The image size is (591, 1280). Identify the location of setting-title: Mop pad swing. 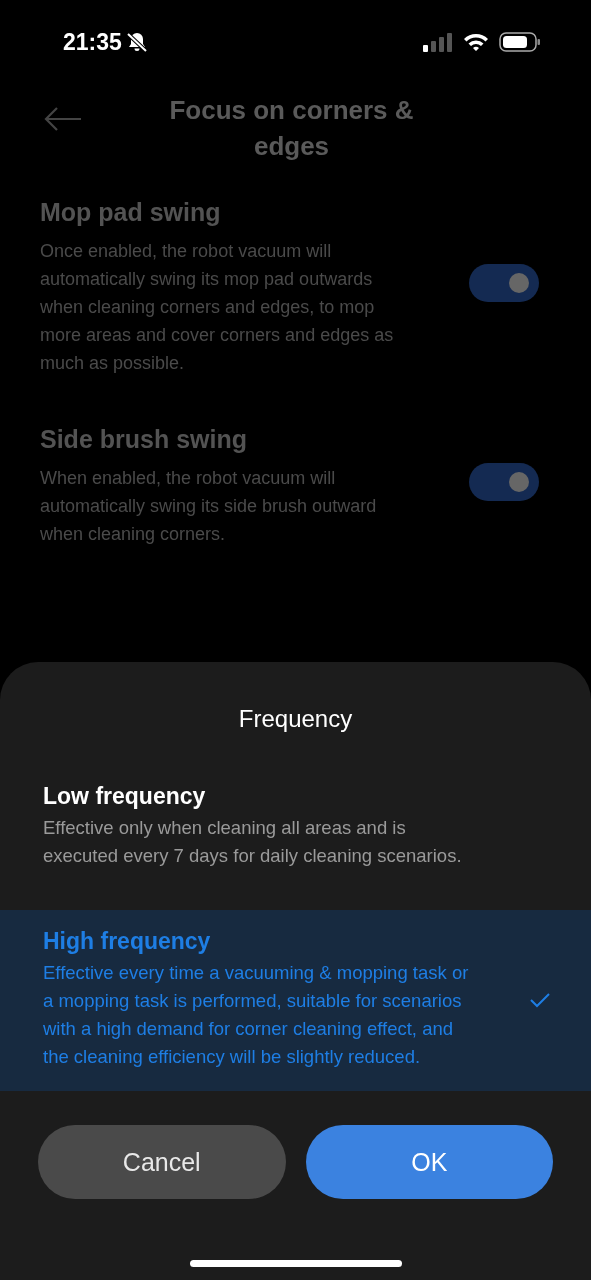
(131, 212).